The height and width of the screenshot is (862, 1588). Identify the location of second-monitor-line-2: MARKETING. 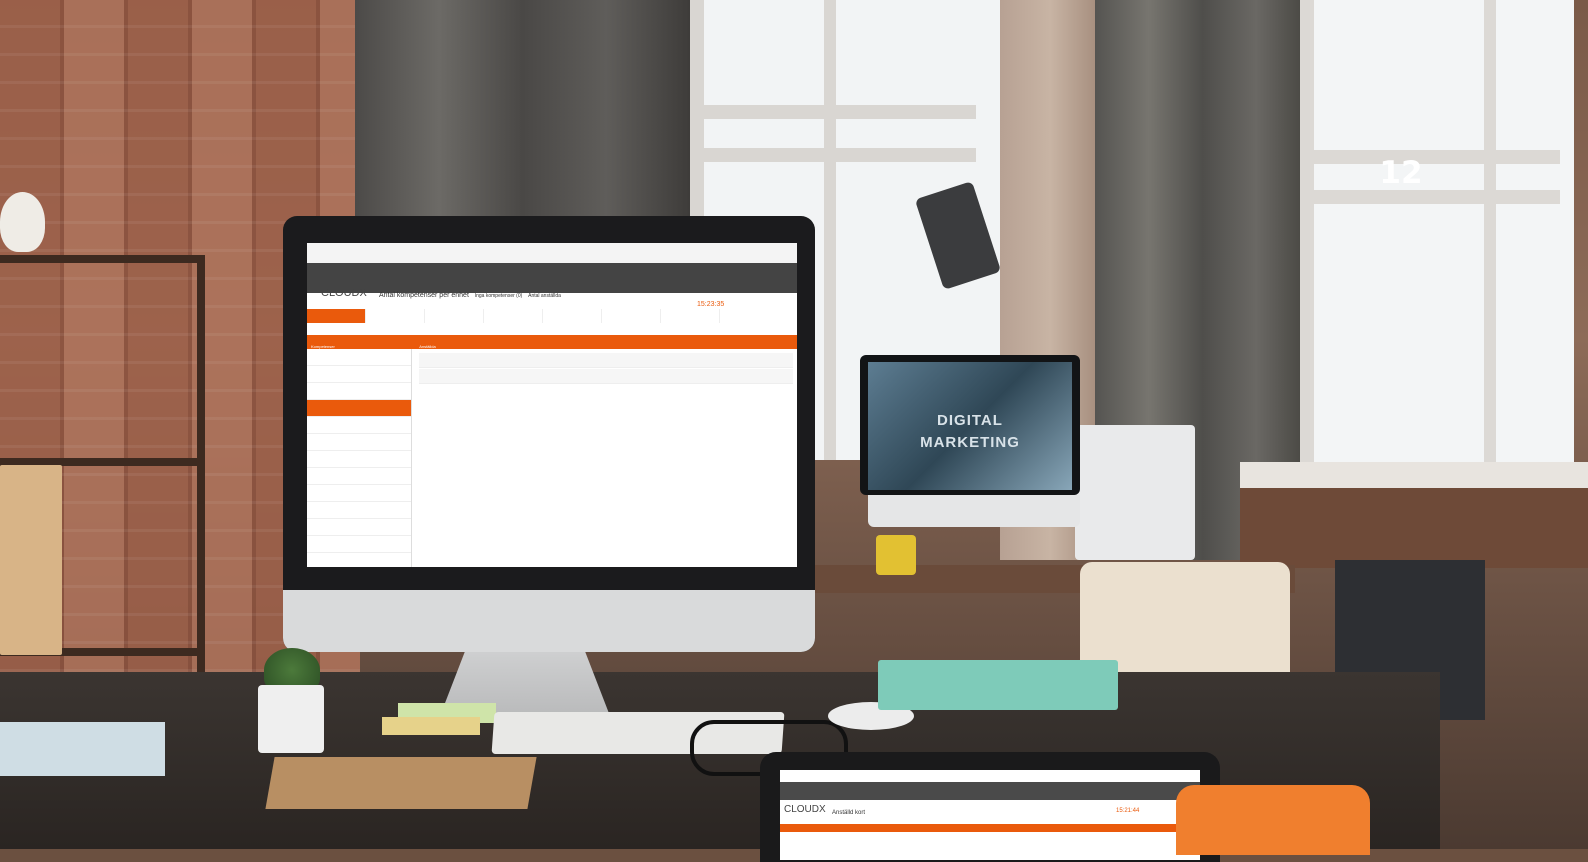
(970, 442).